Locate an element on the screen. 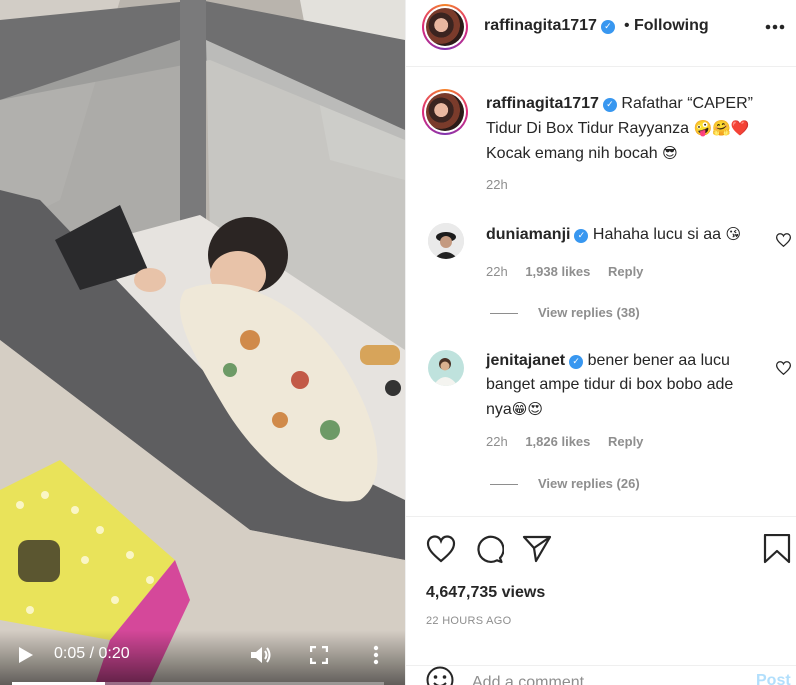 This screenshot has width=796, height=685. heart-icon is located at coordinates (441, 549).